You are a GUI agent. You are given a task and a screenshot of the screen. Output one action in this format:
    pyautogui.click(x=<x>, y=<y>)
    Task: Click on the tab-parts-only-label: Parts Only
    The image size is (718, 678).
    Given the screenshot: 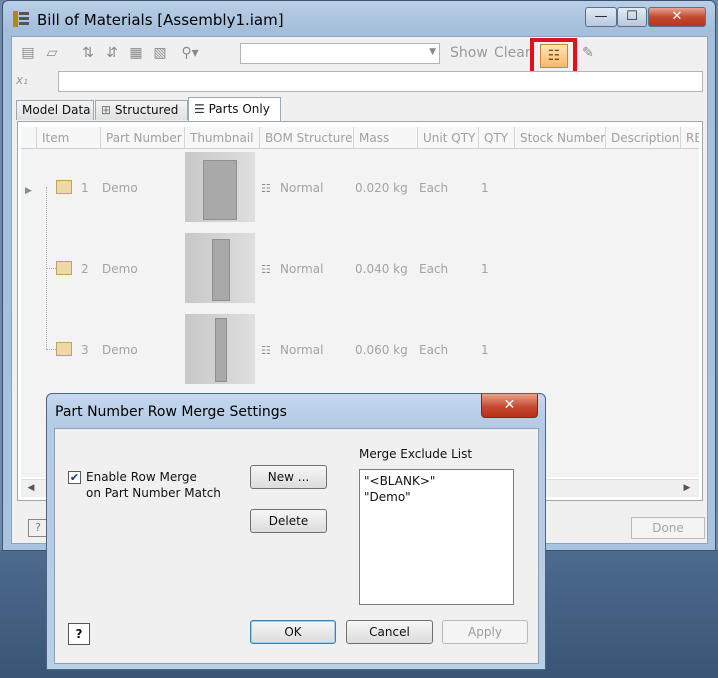 What is the action you would take?
    pyautogui.click(x=239, y=109)
    